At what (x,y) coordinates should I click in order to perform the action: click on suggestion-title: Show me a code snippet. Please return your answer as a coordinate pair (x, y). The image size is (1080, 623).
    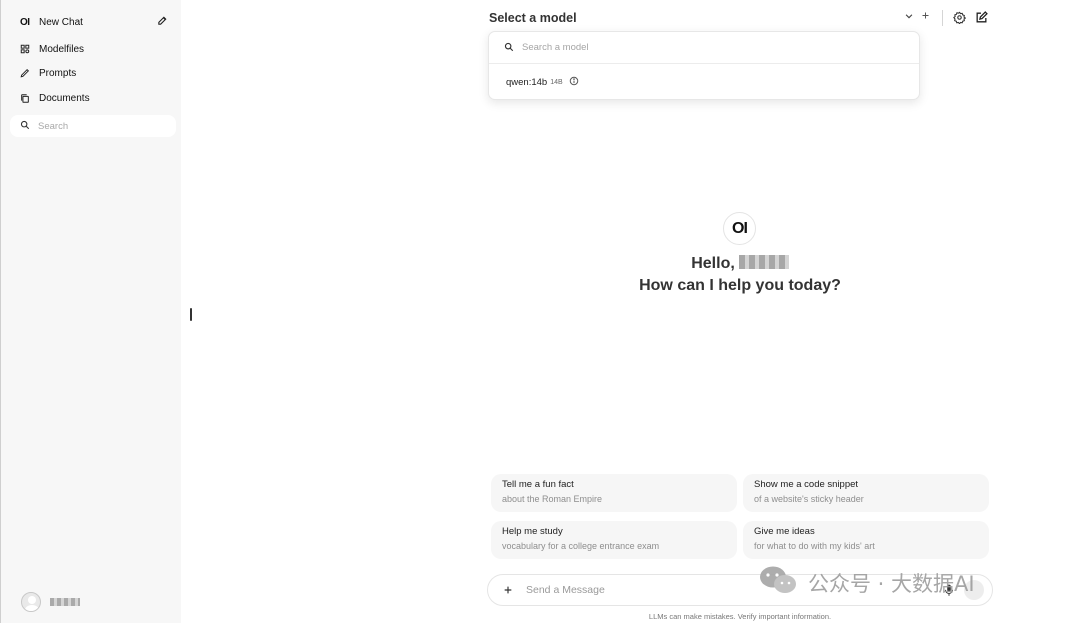
    Looking at the image, I should click on (806, 484).